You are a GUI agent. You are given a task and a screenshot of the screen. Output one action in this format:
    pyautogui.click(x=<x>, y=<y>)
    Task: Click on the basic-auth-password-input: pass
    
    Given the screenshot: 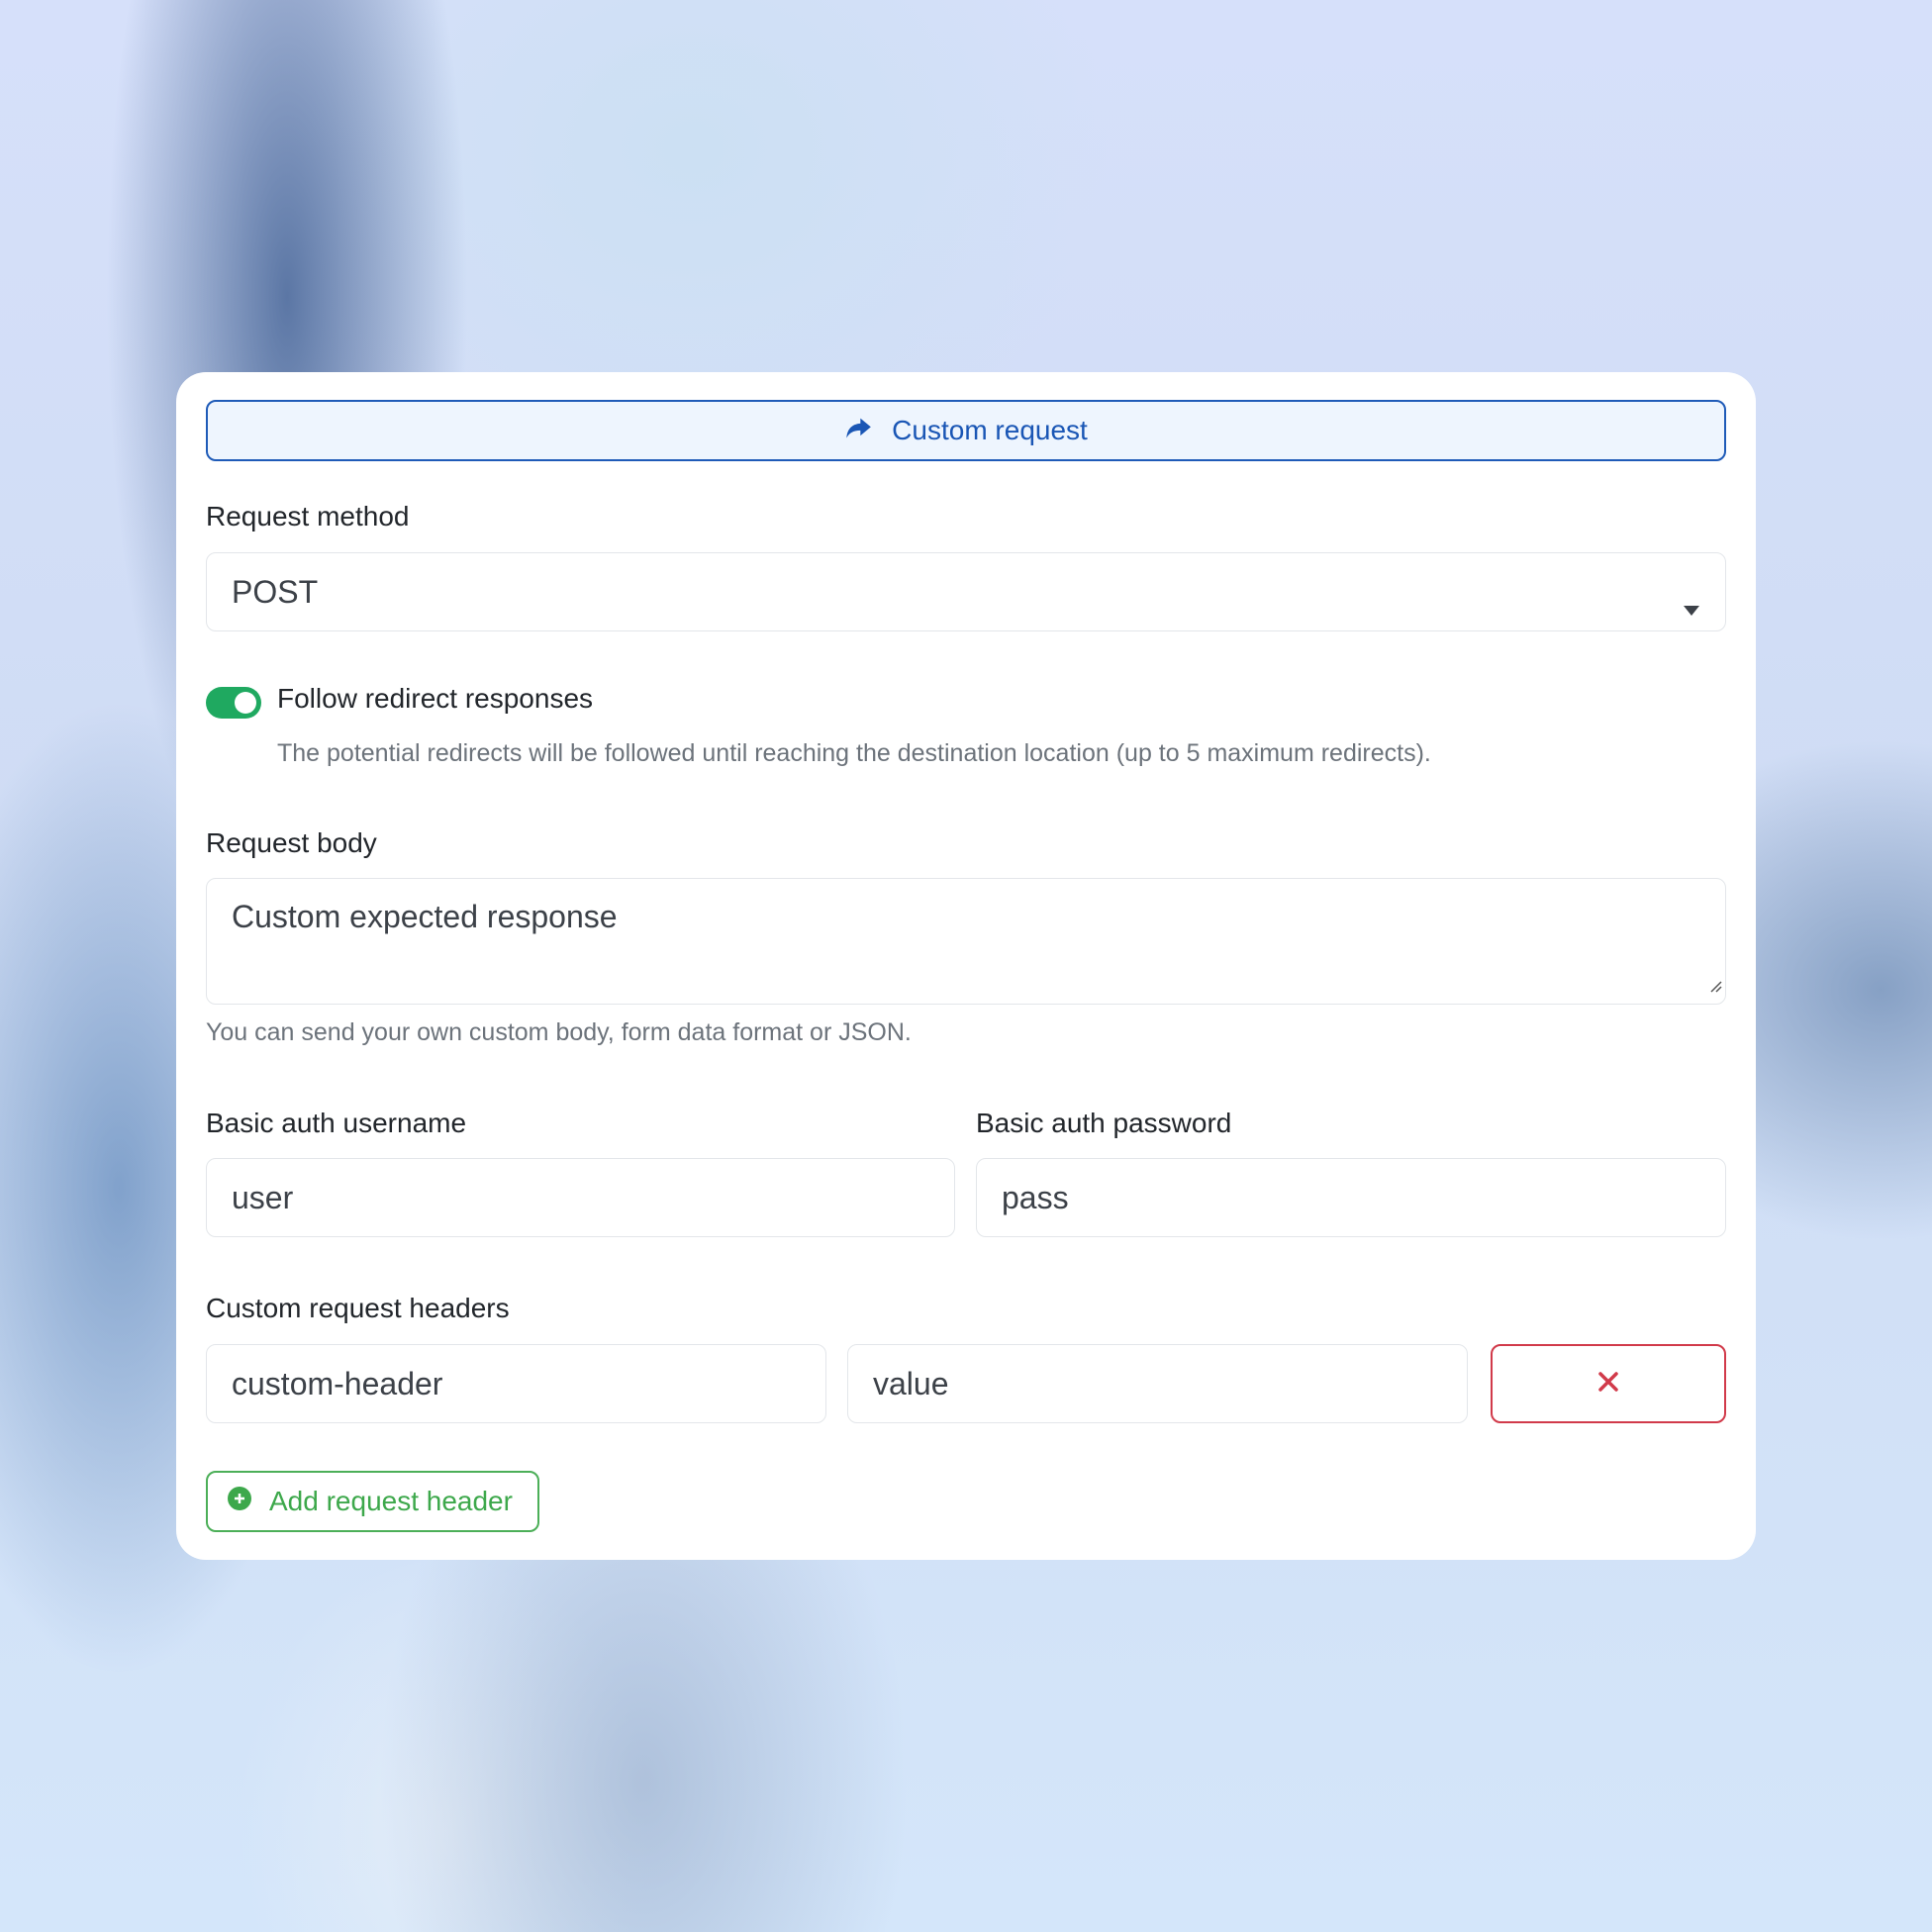 What is the action you would take?
    pyautogui.click(x=1351, y=1197)
    